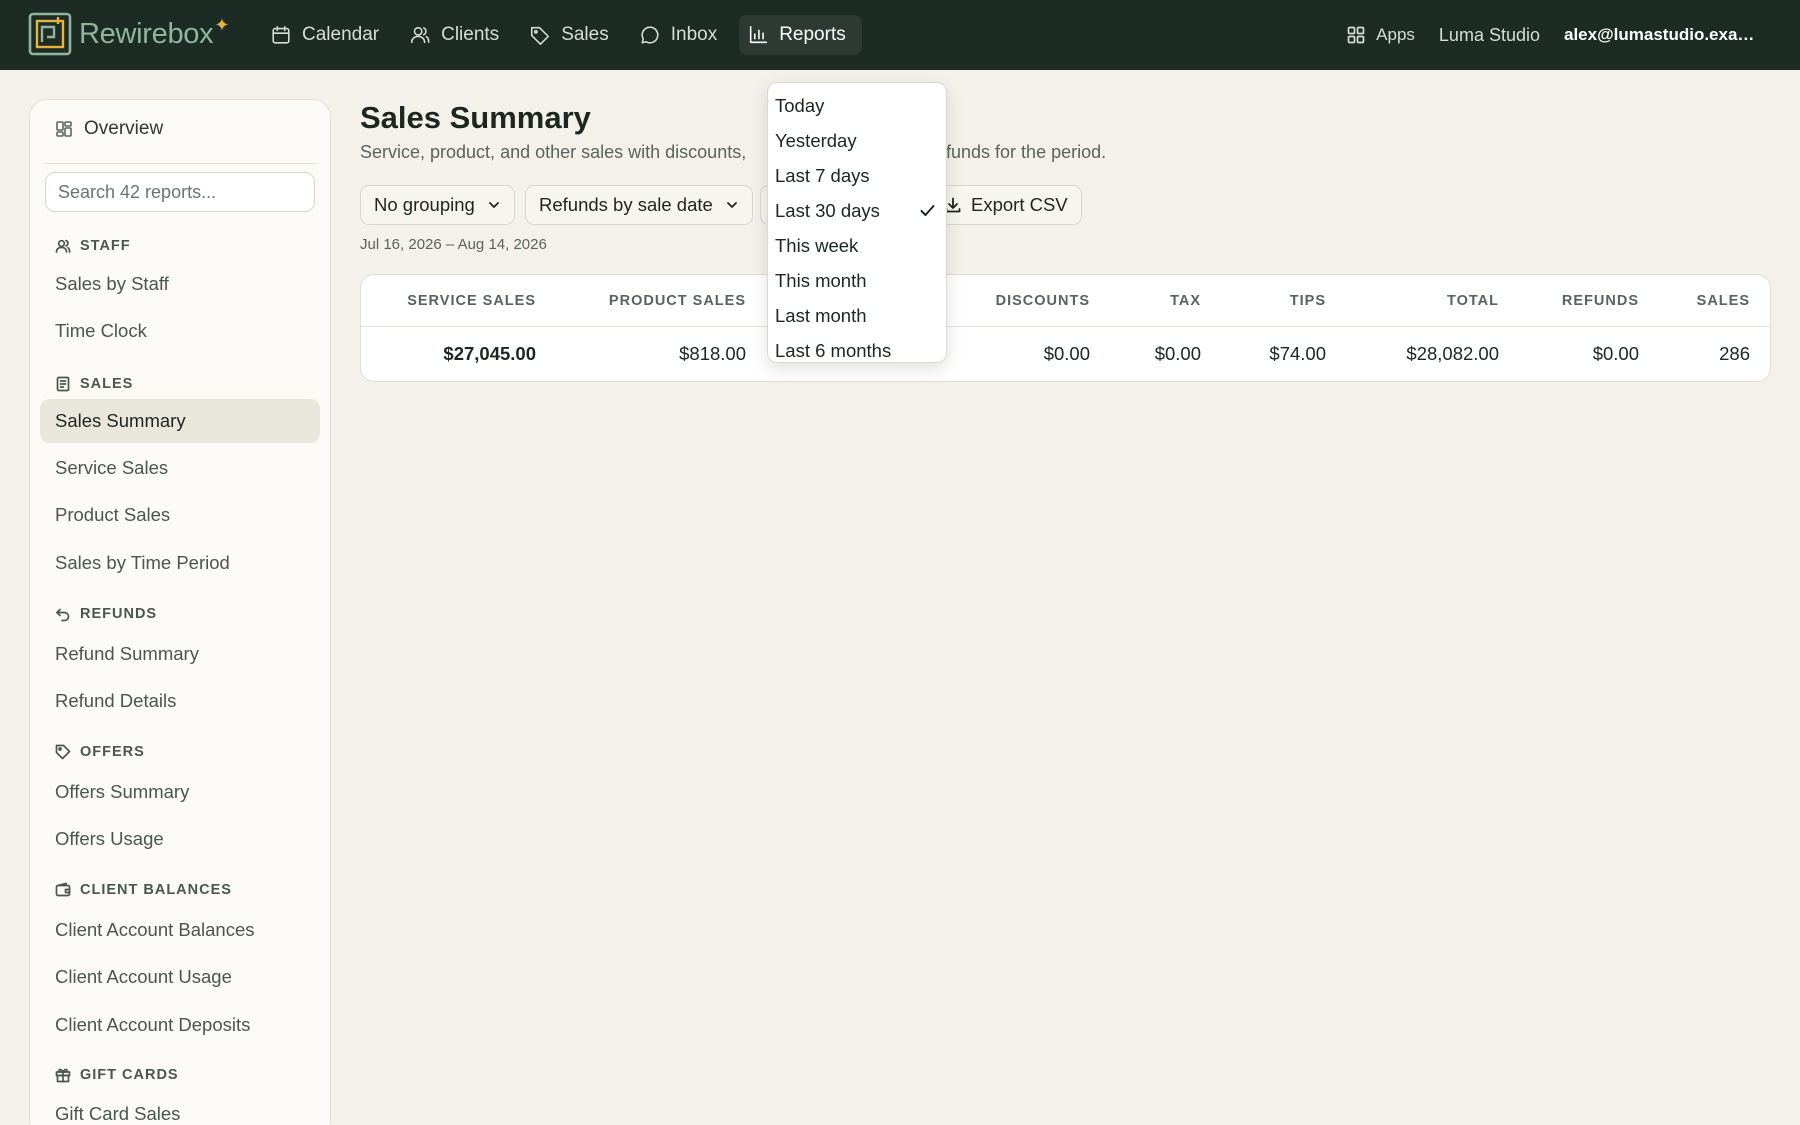 This screenshot has width=1800, height=1125. Describe the element at coordinates (122, 792) in the screenshot. I see `sidebar-item-offers-summary: Offers Summary` at that location.